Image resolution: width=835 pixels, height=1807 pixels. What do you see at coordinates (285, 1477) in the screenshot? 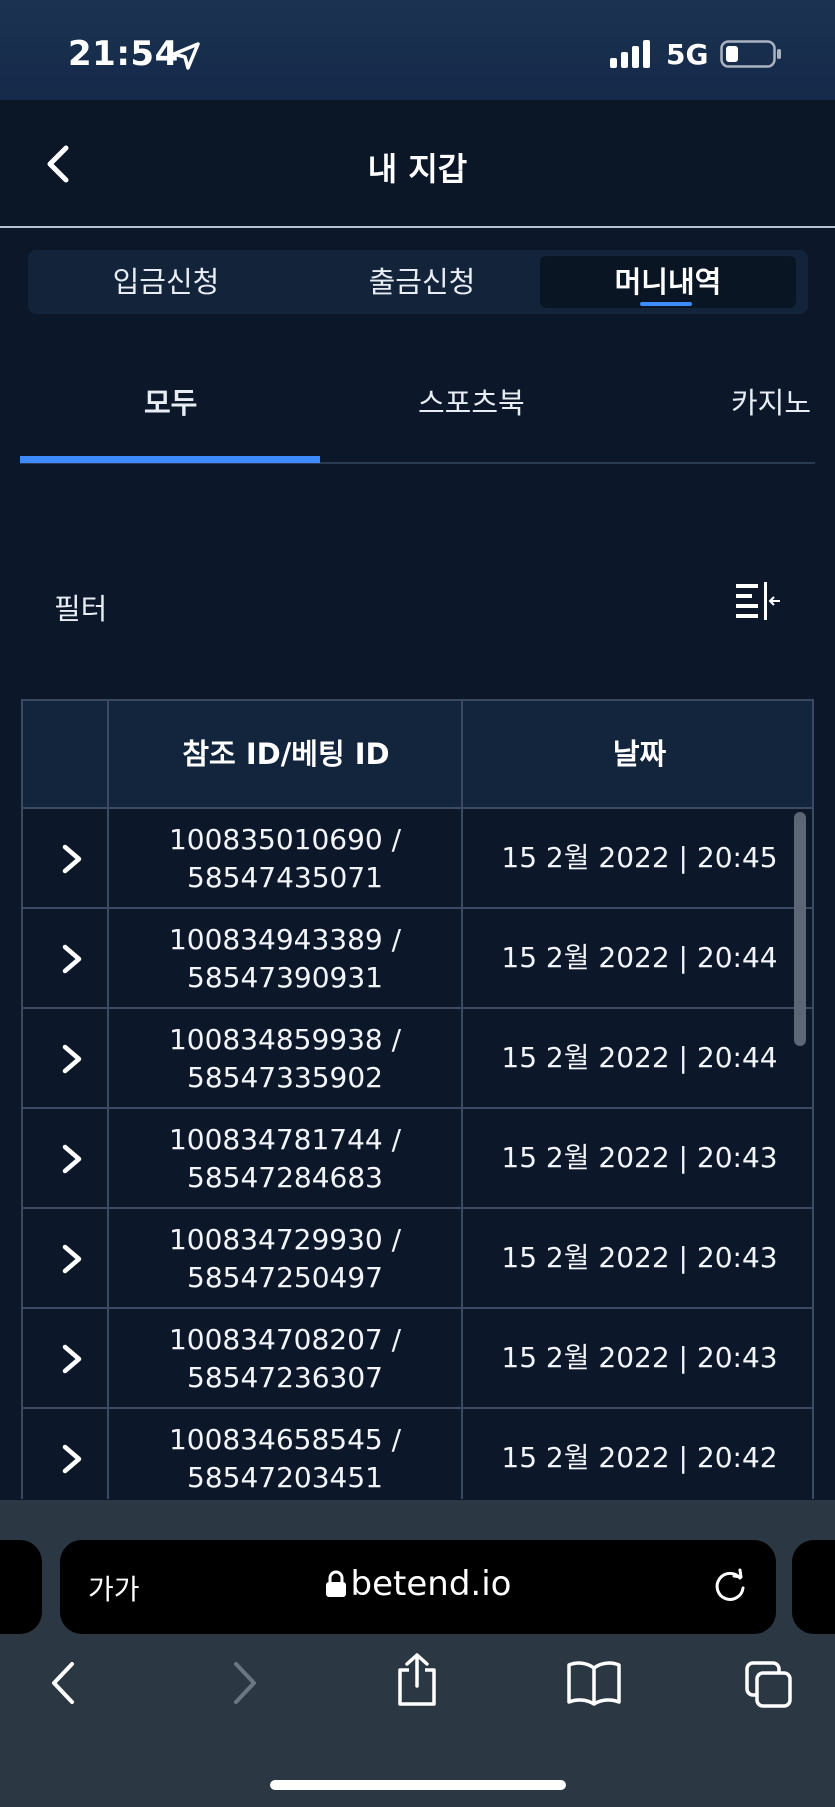
I see `bet-id: 58547203451` at bounding box center [285, 1477].